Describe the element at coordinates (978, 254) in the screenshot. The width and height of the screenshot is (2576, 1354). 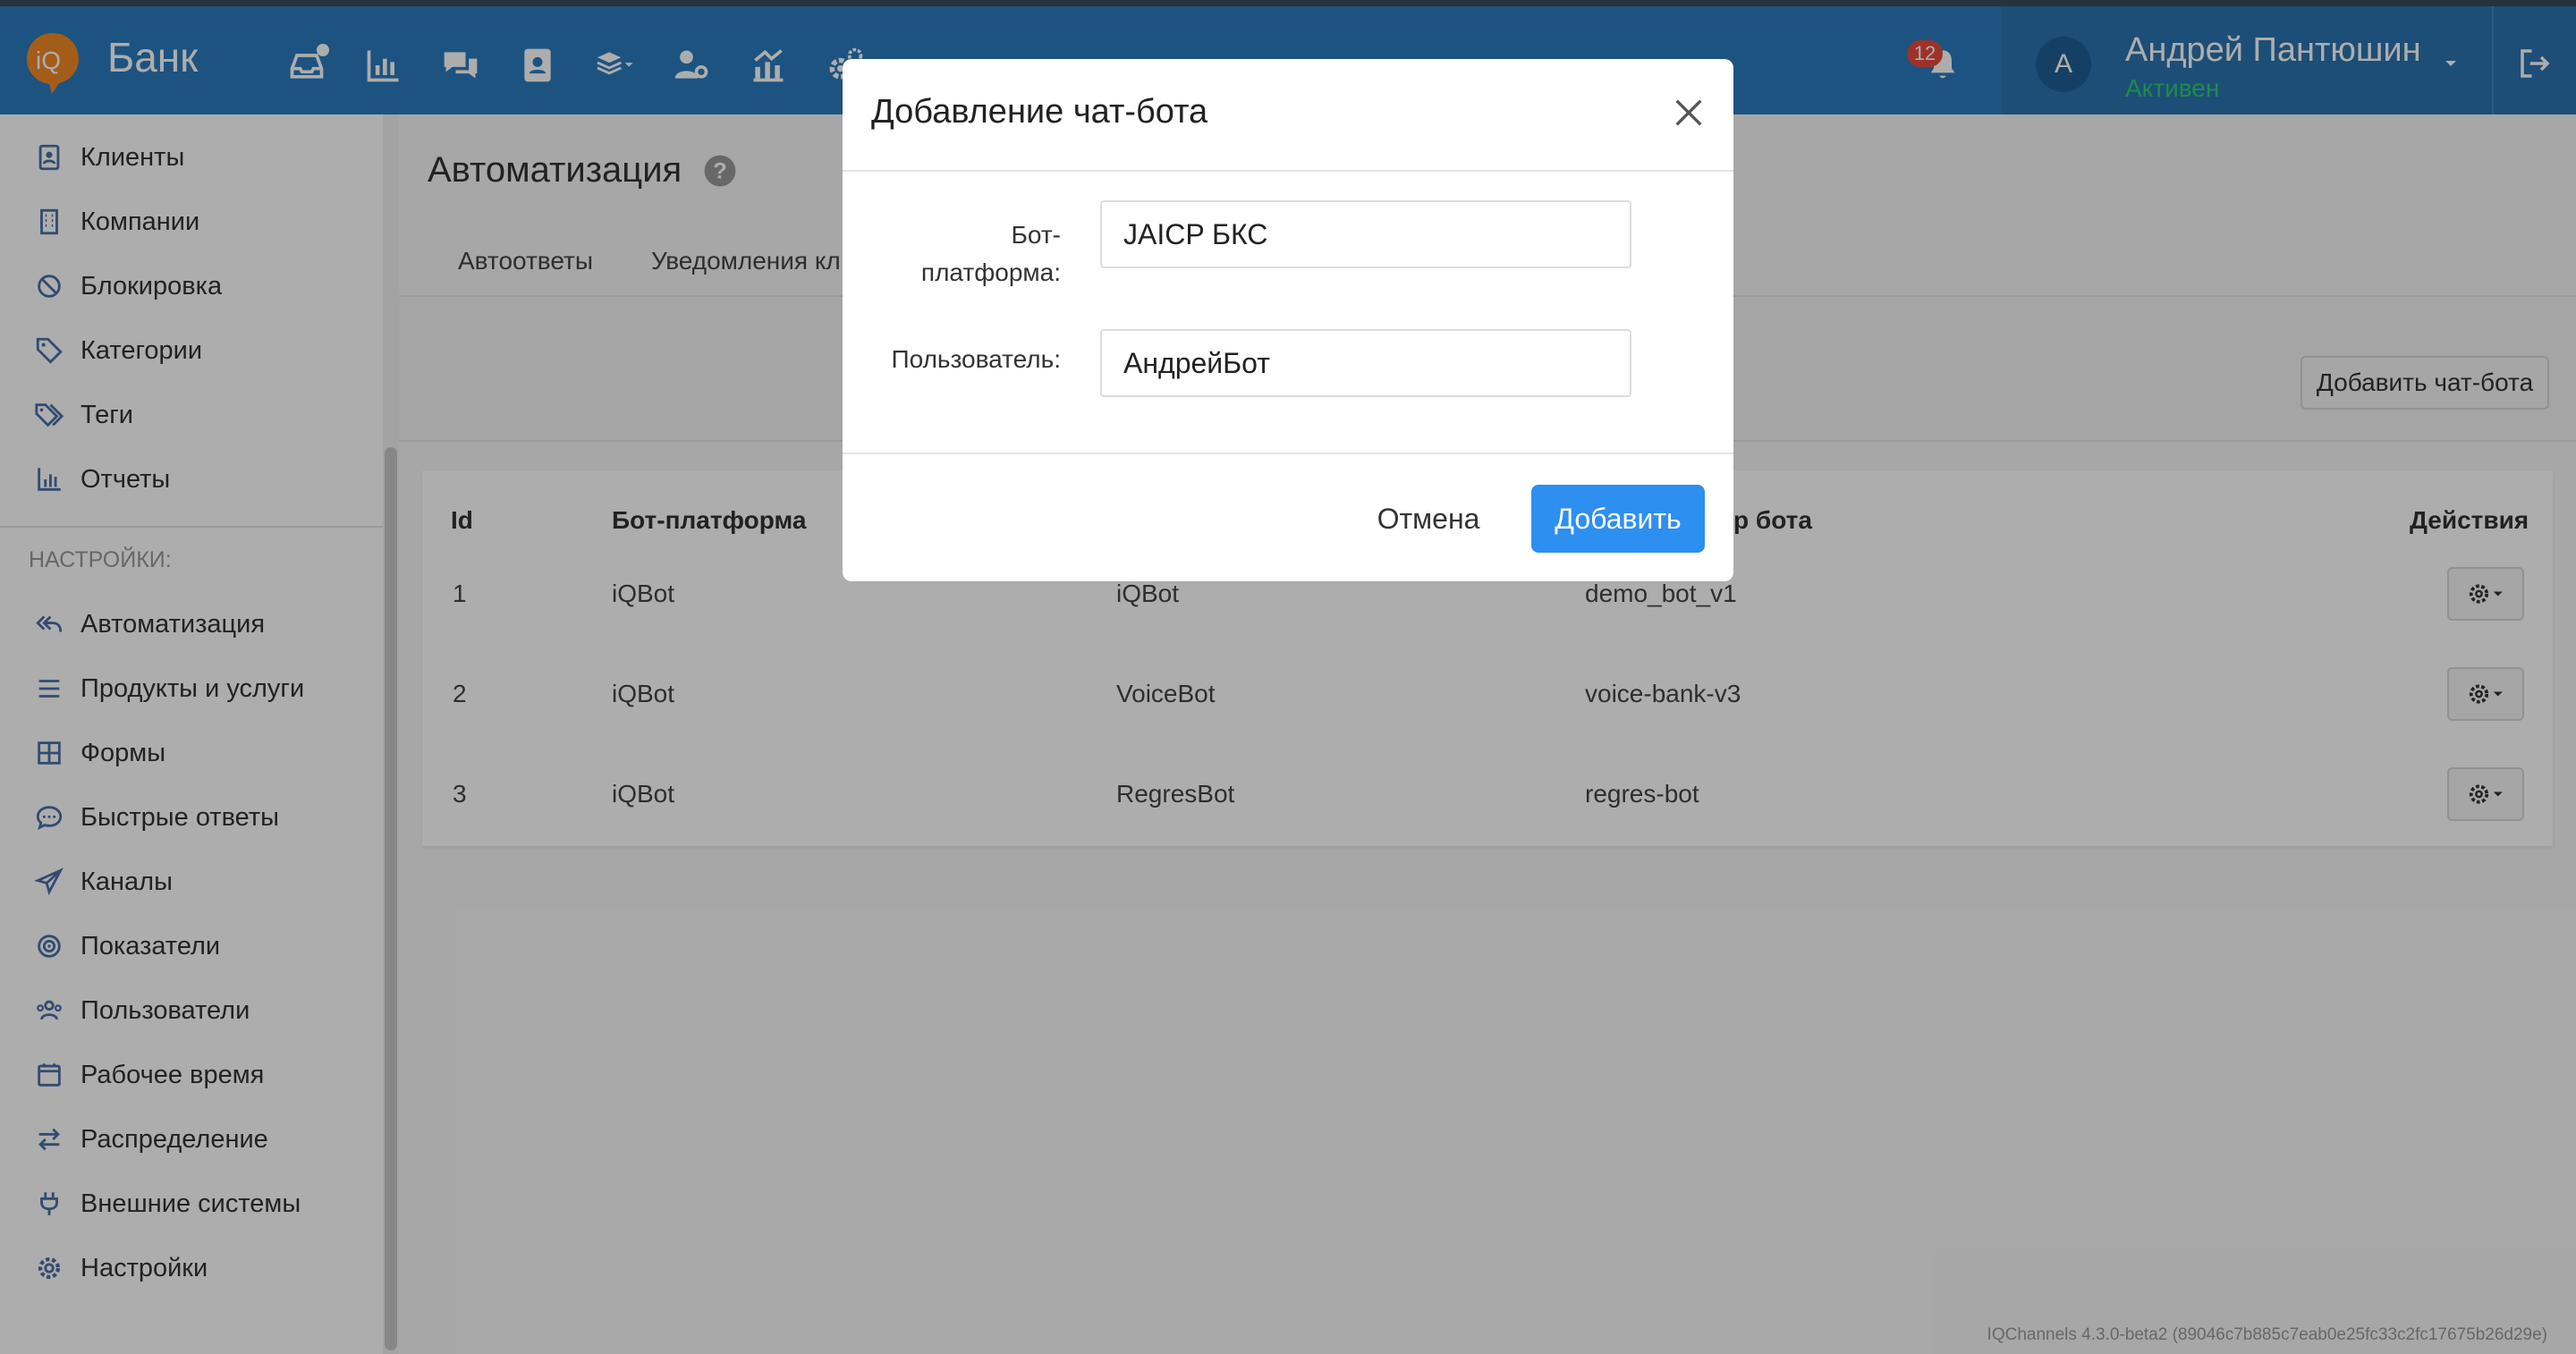
I see `platform-field-label: Бот- платформа:` at that location.